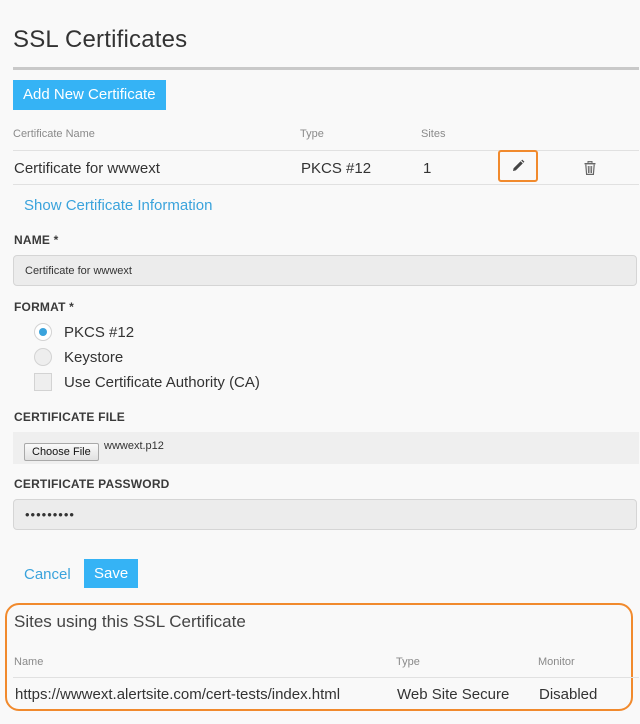 The height and width of the screenshot is (724, 640). I want to click on column-header-name: Name, so click(29, 662).